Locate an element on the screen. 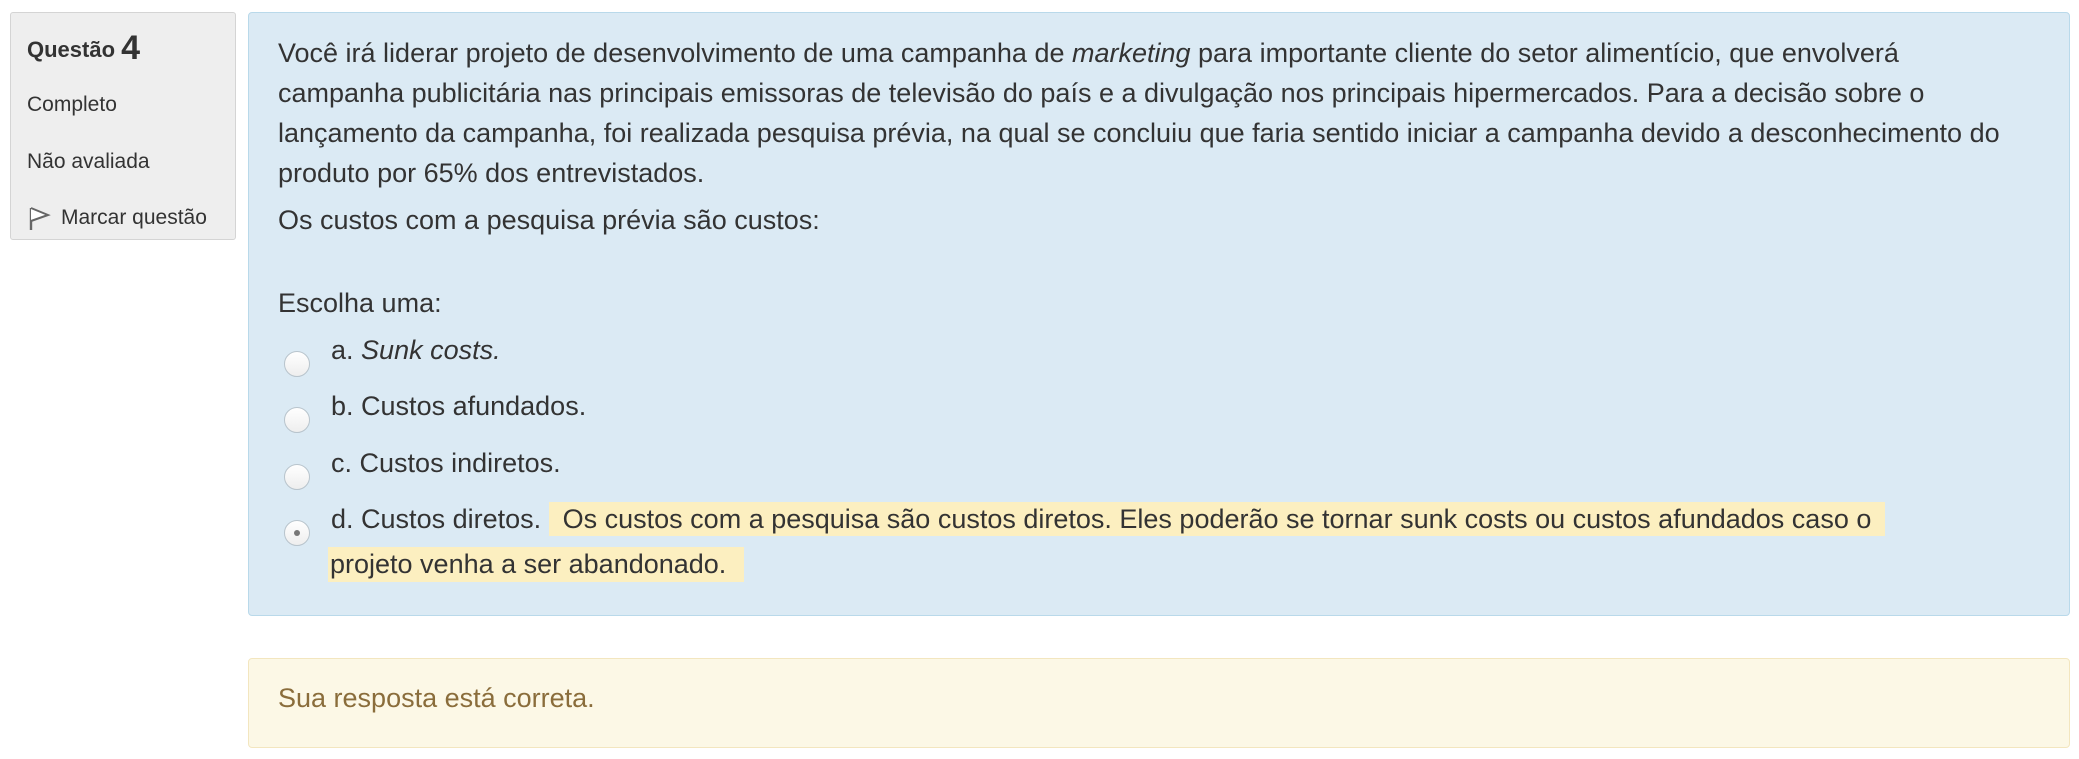 This screenshot has height=759, width=2079. option-a-text: Sunk costs. is located at coordinates (431, 350).